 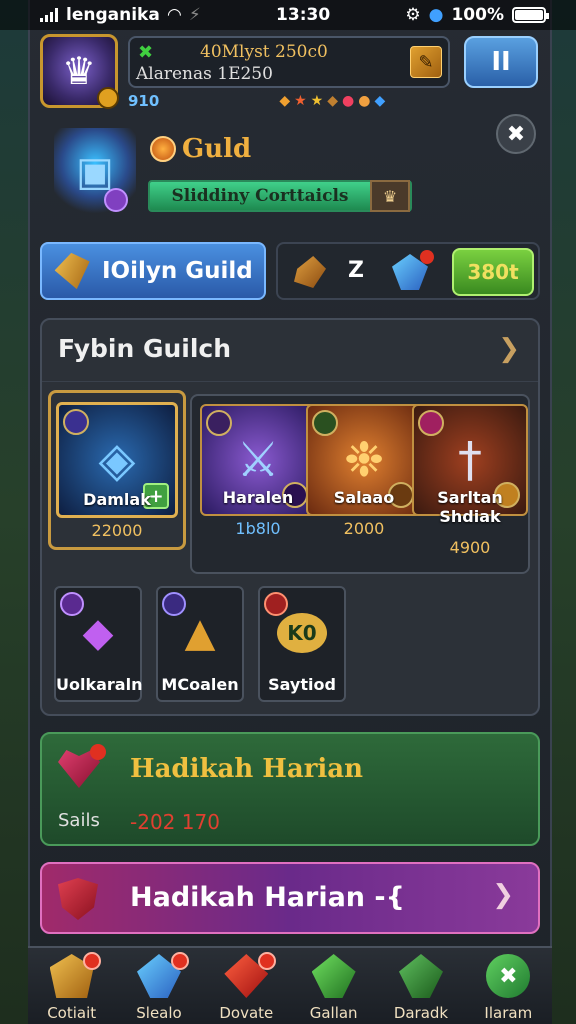 What do you see at coordinates (144, 101) in the screenshot?
I see `player-level: 910` at bounding box center [144, 101].